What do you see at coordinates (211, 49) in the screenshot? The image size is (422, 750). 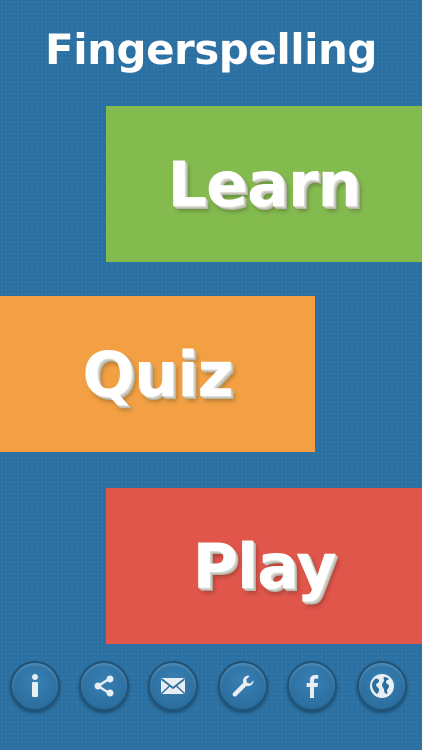 I see `app-title: Fingerspelling` at bounding box center [211, 49].